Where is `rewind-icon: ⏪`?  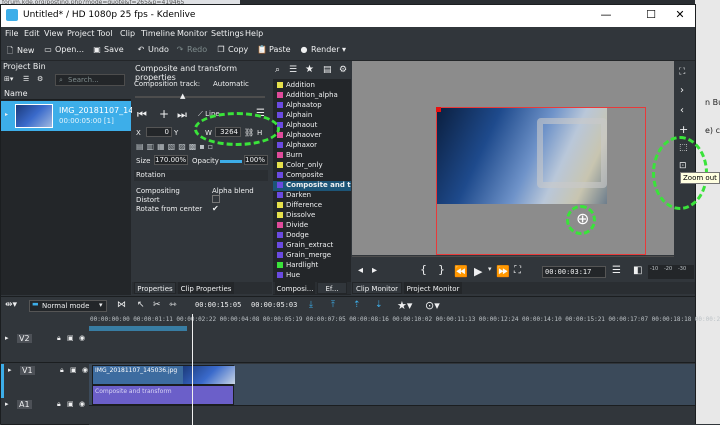 rewind-icon: ⏪ is located at coordinates (461, 271).